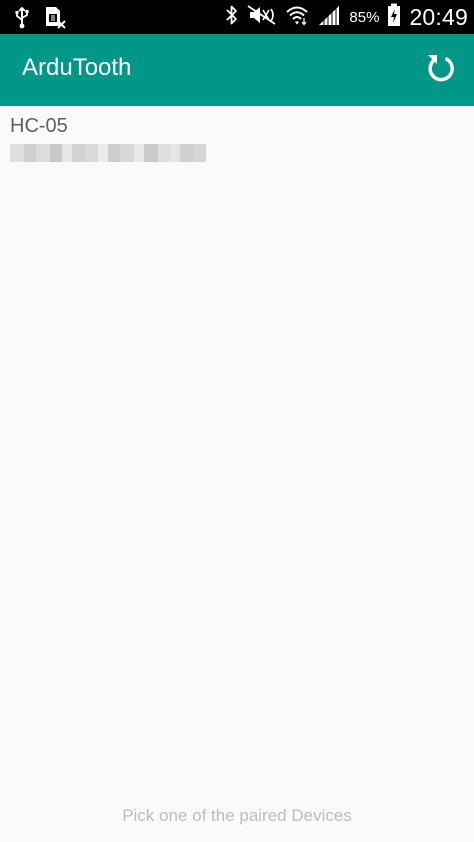 Image resolution: width=474 pixels, height=842 pixels. What do you see at coordinates (364, 17) in the screenshot?
I see `battery-percent: 85%` at bounding box center [364, 17].